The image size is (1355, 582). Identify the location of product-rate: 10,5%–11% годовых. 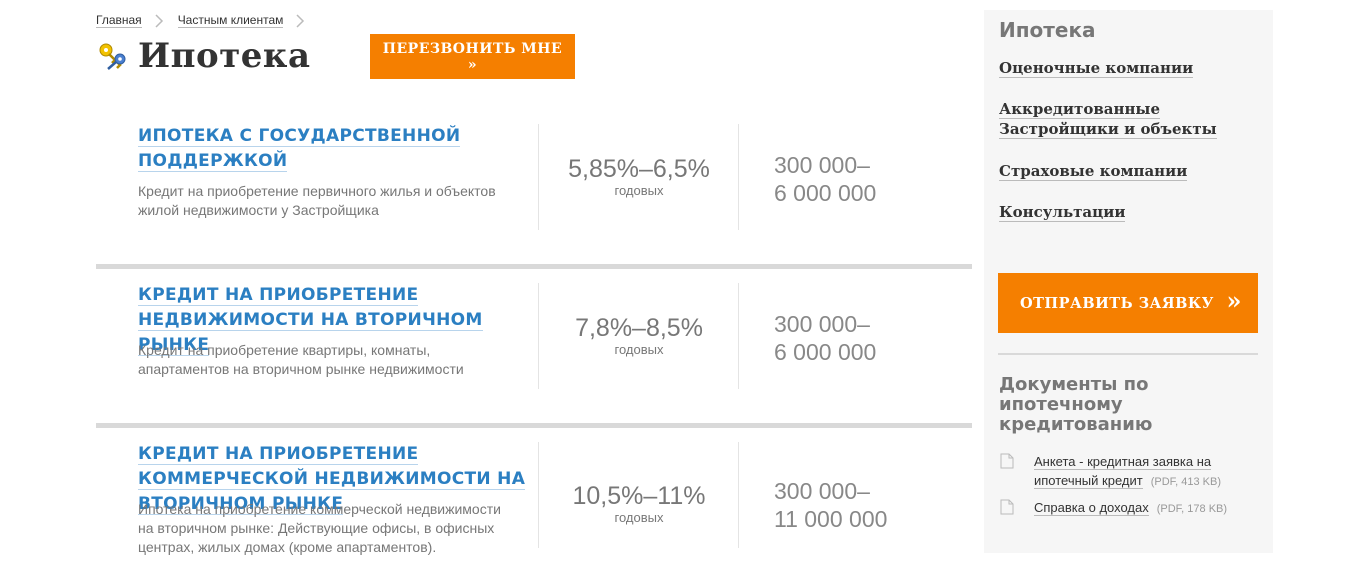
(639, 504).